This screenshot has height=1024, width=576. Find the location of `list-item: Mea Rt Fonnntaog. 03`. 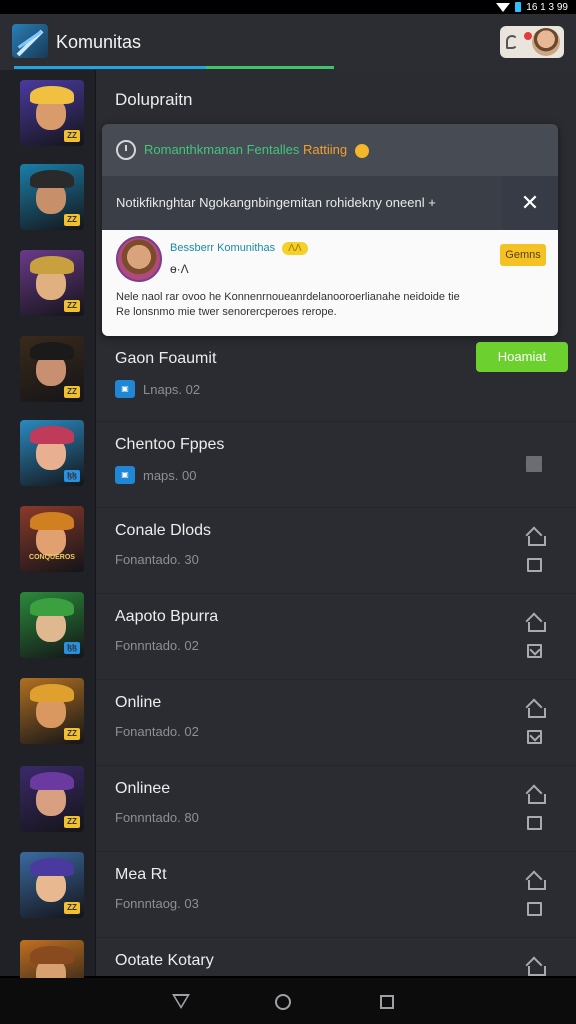

list-item: Mea Rt Fonnntaog. 03 is located at coordinates (336, 895).